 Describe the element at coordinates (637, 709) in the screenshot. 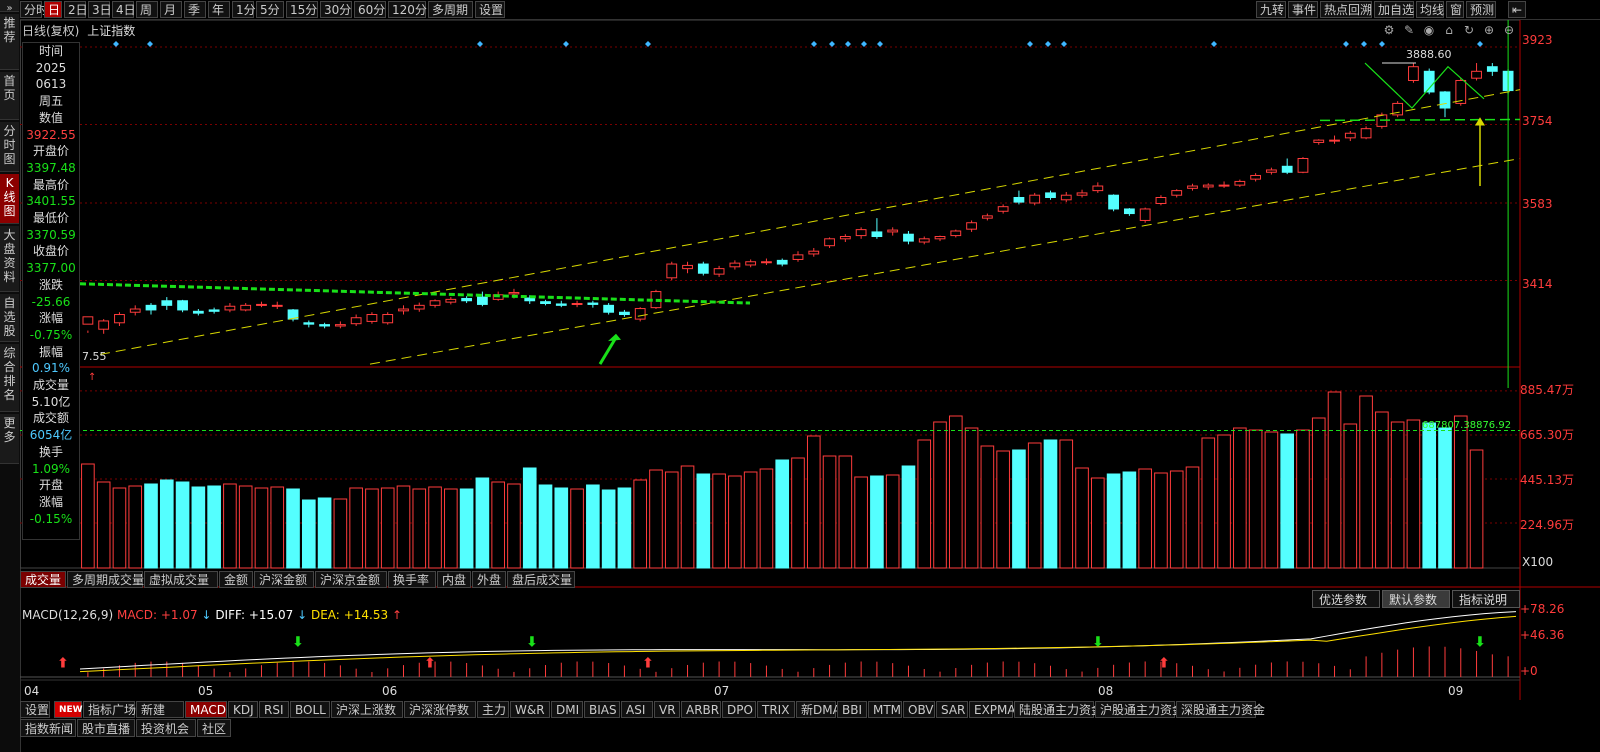

I see `indicator-tab-14: ASI` at that location.